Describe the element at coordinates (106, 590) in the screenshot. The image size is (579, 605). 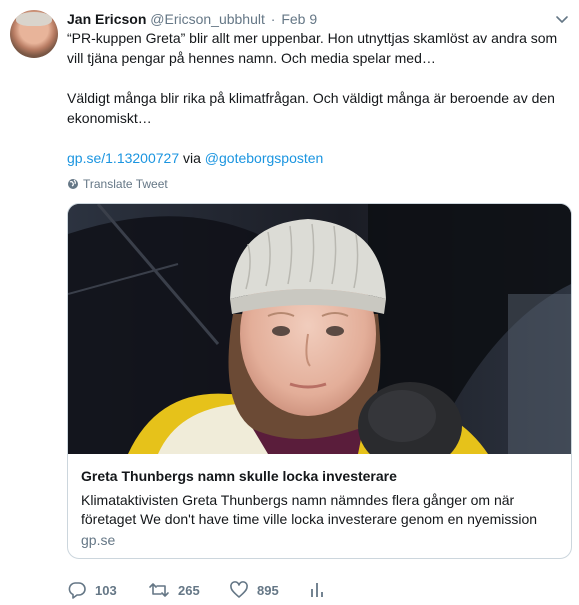
I see `reply-count: 103` at that location.